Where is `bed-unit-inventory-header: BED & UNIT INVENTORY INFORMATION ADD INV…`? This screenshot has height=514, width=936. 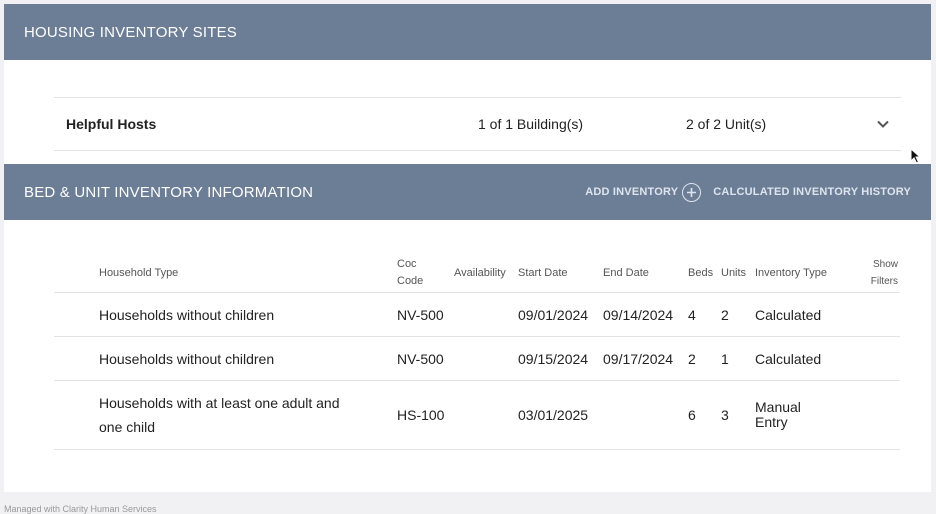
bed-unit-inventory-header: BED & UNIT INVENTORY INFORMATION ADD INV… is located at coordinates (467, 192).